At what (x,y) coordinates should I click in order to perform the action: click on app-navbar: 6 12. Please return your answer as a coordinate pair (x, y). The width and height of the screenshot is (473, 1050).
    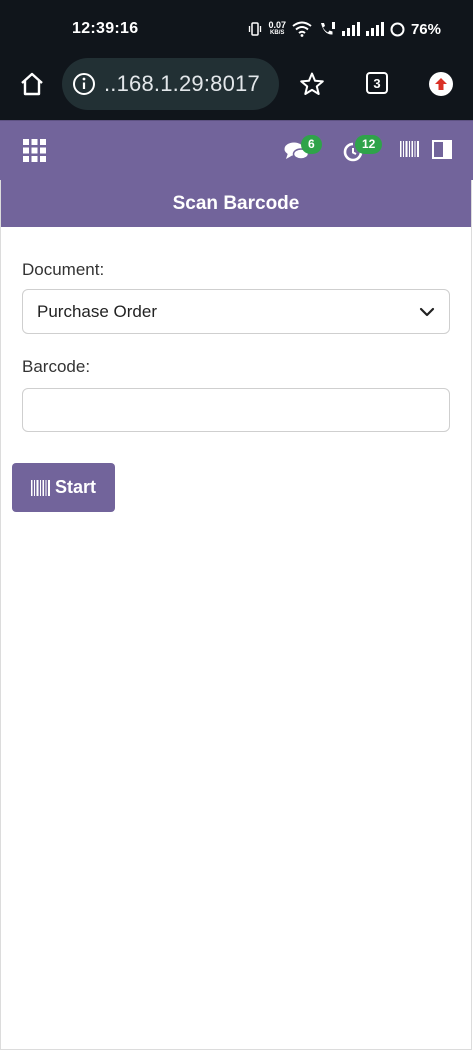
    Looking at the image, I should click on (236, 150).